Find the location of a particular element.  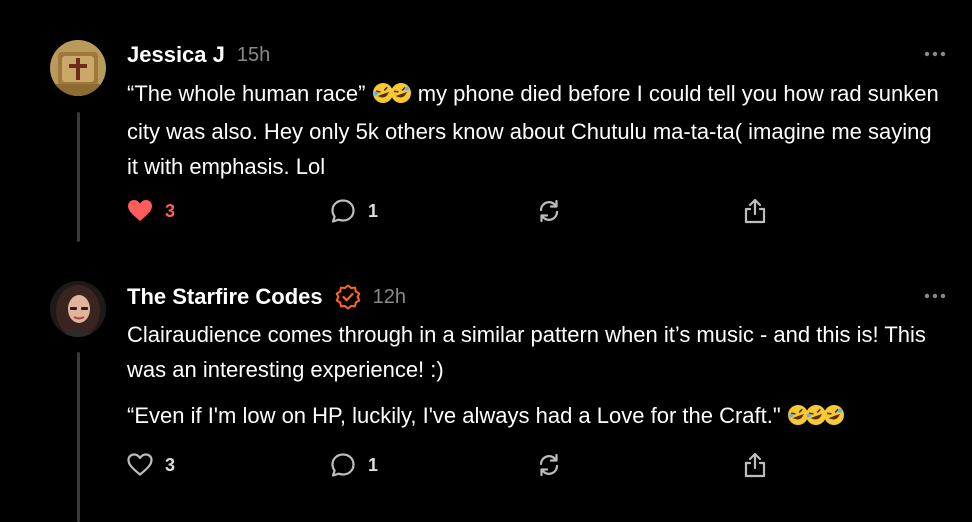

timestamp: 12h is located at coordinates (389, 297).